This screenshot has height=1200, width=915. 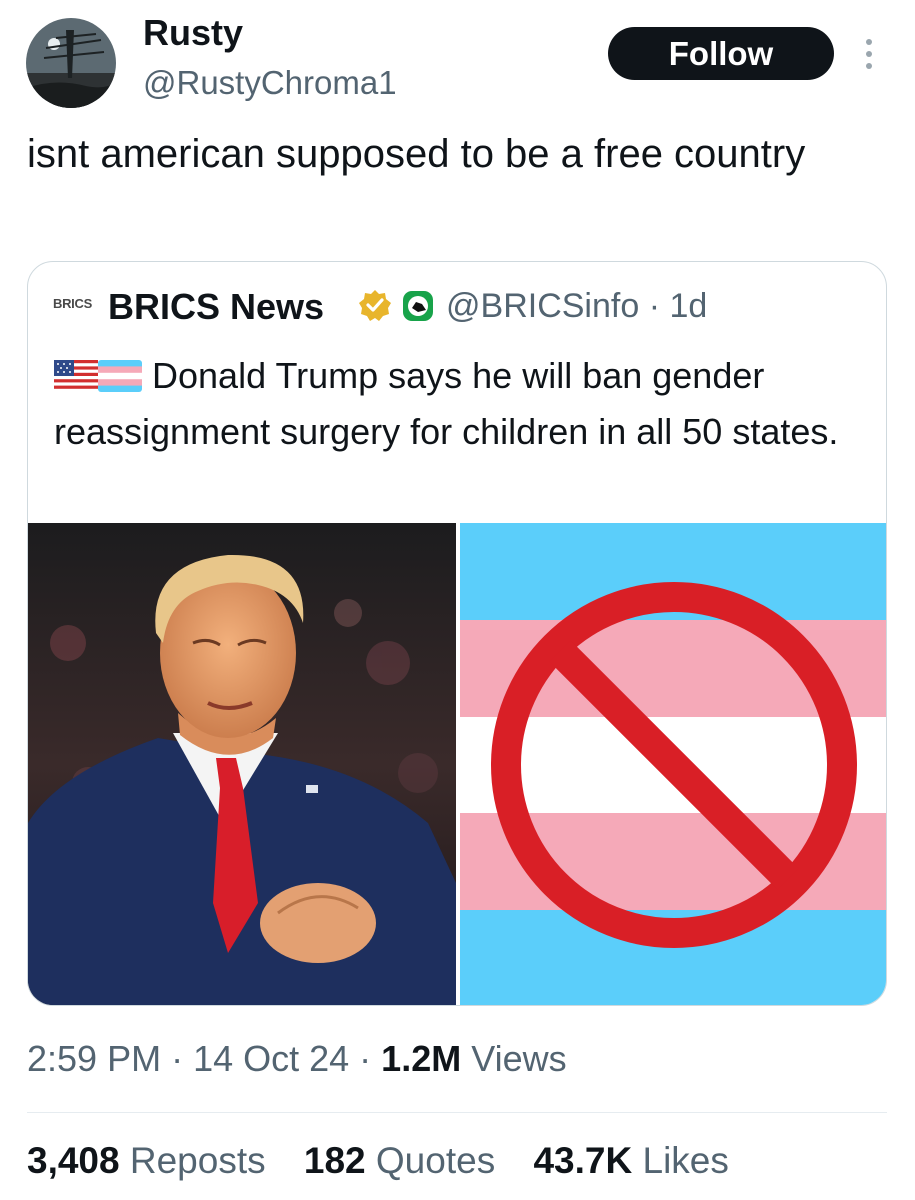 What do you see at coordinates (270, 83) in the screenshot?
I see `author-handle: @RustyChroma1` at bounding box center [270, 83].